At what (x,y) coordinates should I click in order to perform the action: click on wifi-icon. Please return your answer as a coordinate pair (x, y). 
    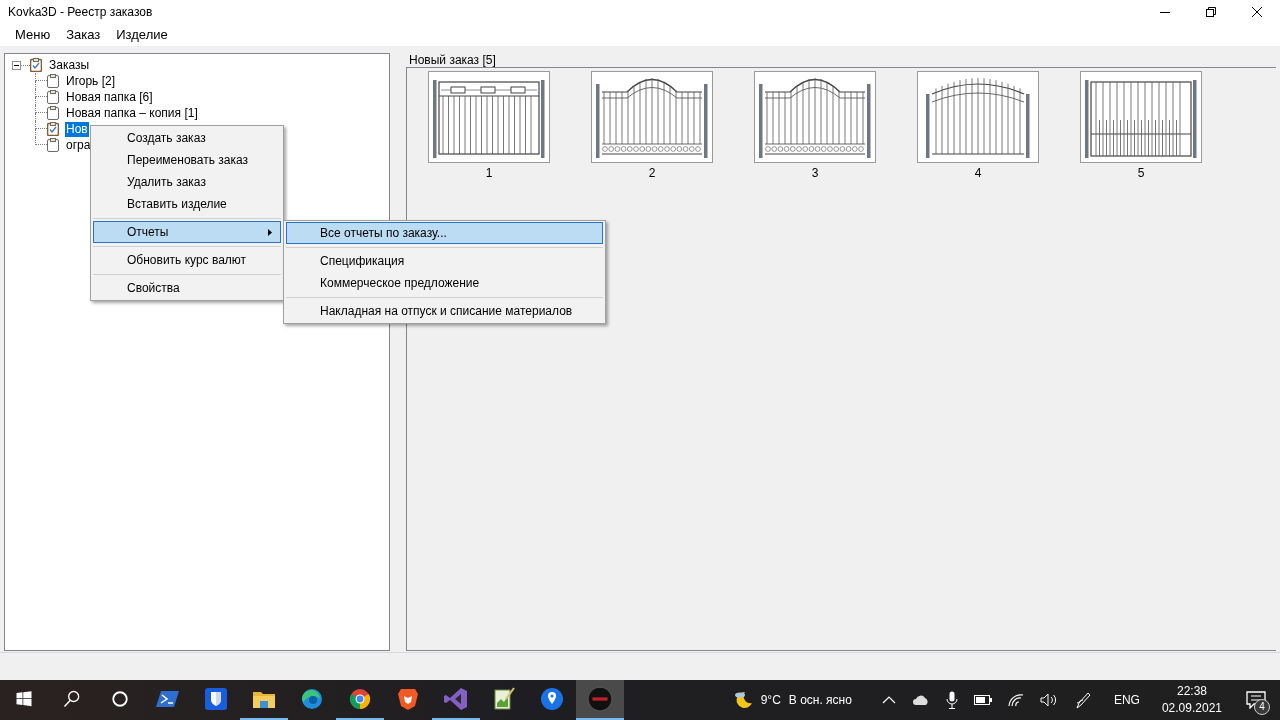
    Looking at the image, I should click on (1015, 700).